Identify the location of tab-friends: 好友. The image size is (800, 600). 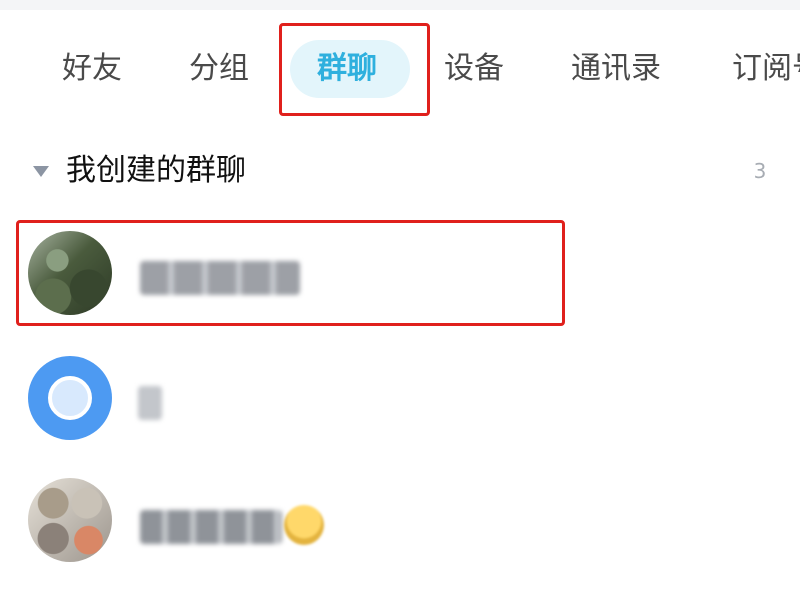
(92, 69).